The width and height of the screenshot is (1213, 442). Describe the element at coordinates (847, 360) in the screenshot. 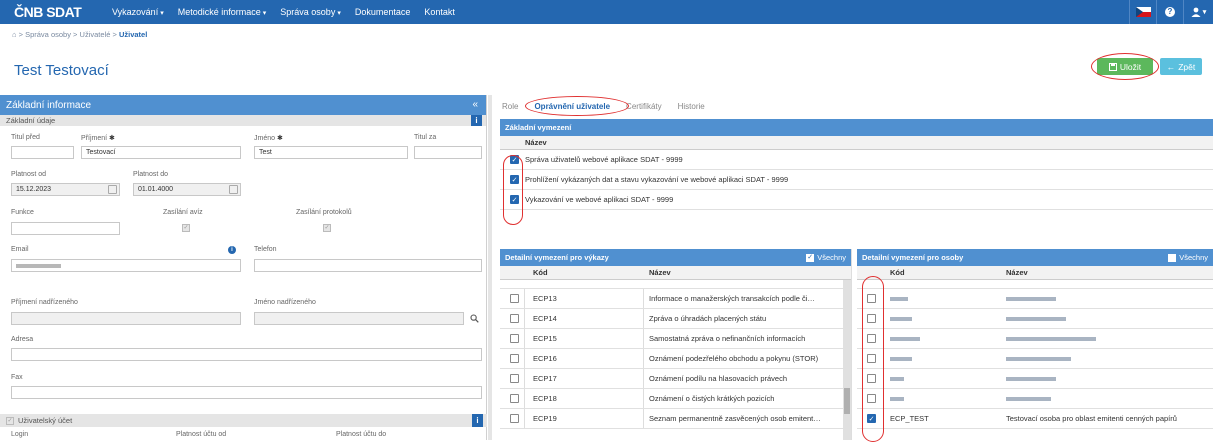

I see `vertical-scrollbar` at that location.